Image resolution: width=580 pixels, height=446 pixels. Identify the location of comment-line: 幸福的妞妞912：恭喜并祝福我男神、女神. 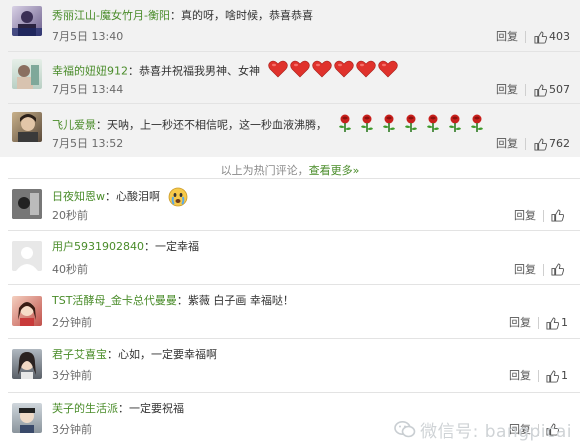
(225, 71).